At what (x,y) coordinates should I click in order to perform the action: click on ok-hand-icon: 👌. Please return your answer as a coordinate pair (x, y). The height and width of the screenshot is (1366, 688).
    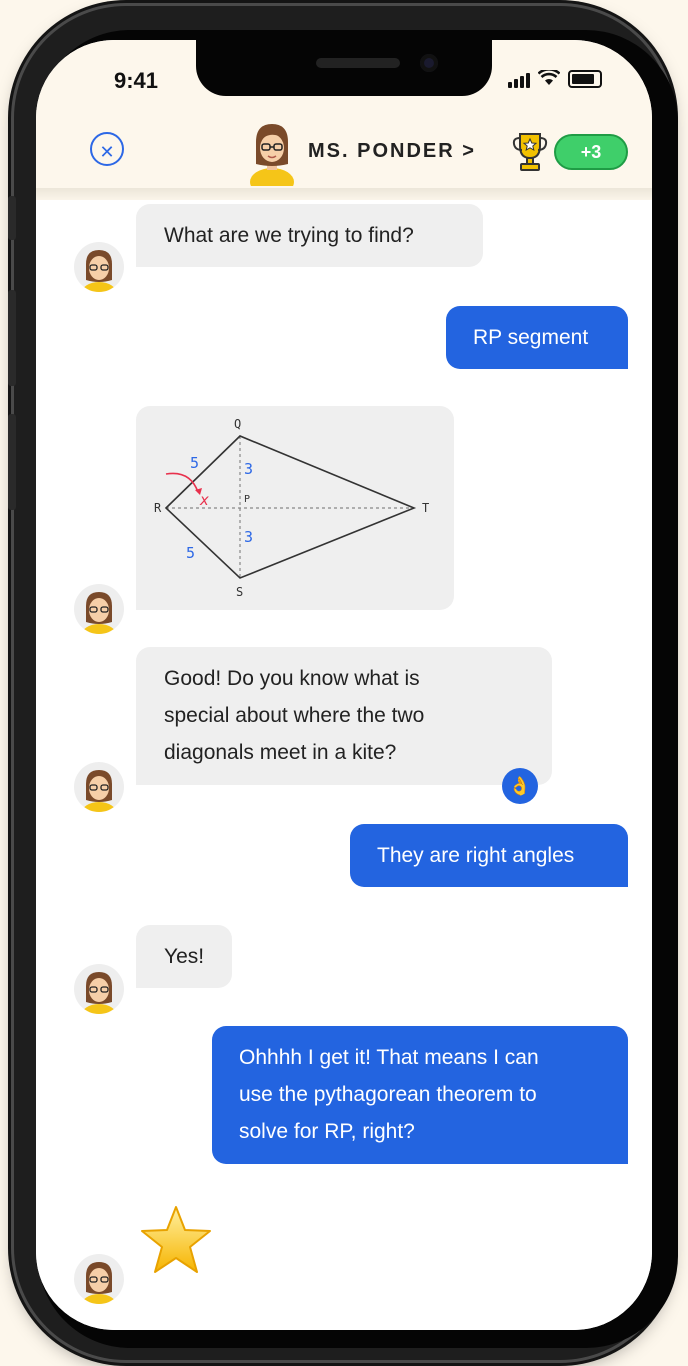
    Looking at the image, I should click on (520, 786).